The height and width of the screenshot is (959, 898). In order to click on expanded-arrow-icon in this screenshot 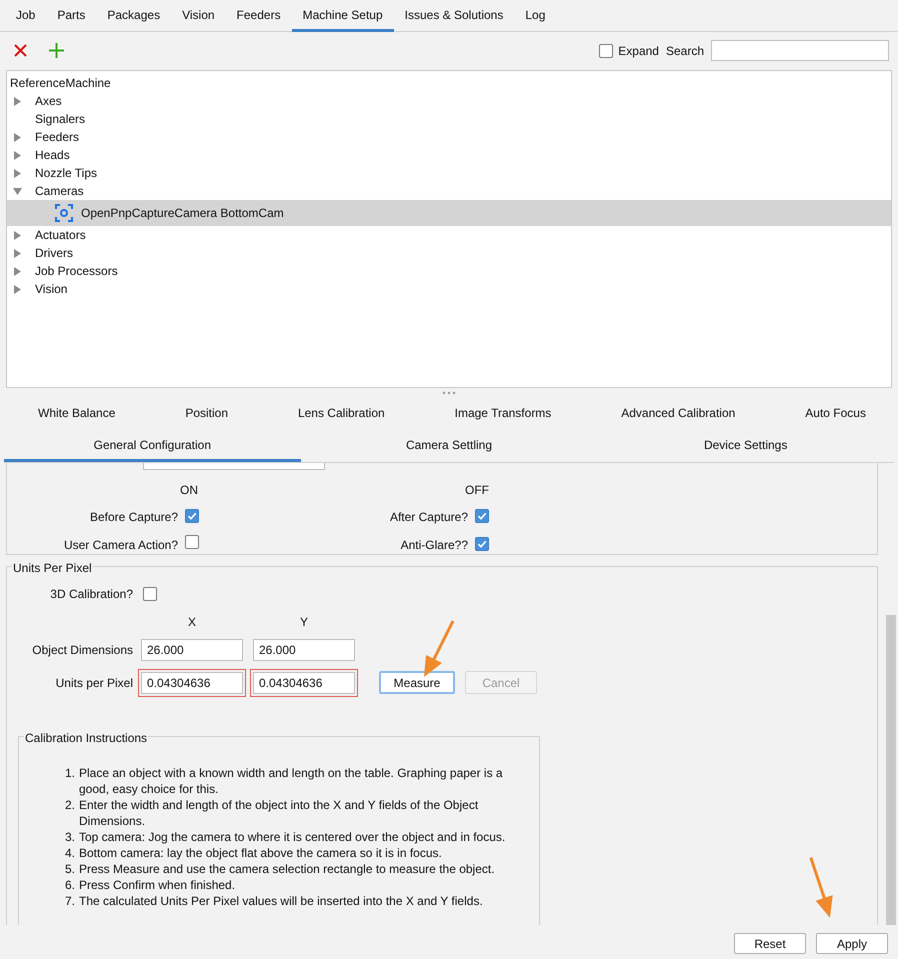, I will do `click(17, 191)`.